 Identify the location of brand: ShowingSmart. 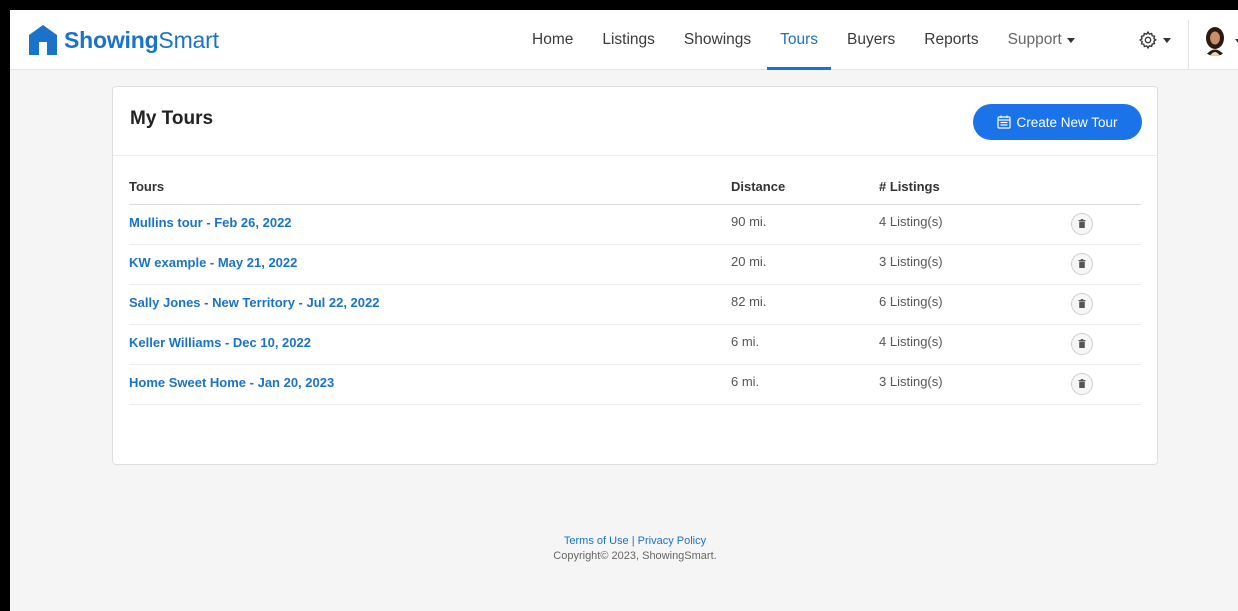
(123, 40).